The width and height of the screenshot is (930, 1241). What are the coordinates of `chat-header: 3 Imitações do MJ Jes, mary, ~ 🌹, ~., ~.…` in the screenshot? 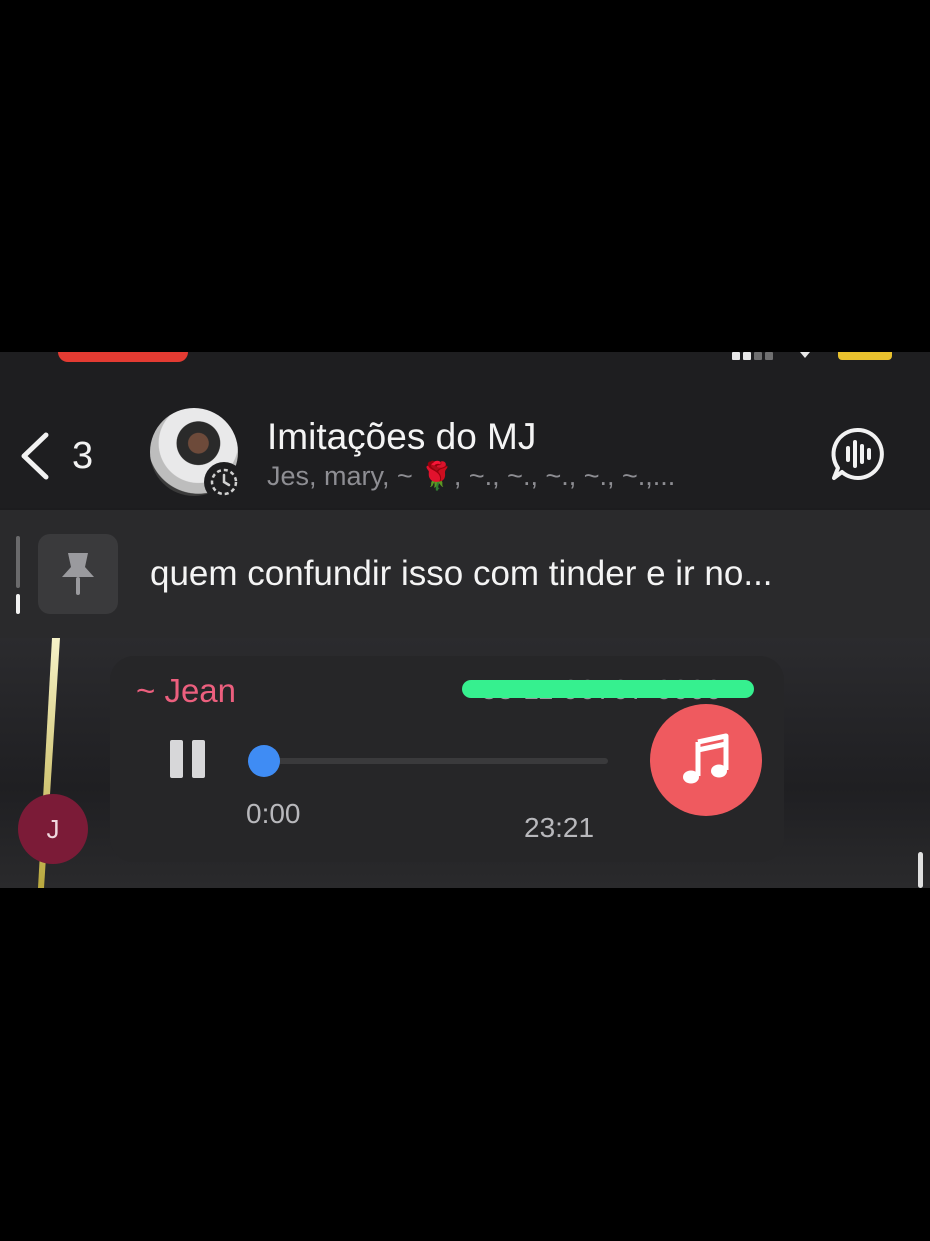 It's located at (465, 430).